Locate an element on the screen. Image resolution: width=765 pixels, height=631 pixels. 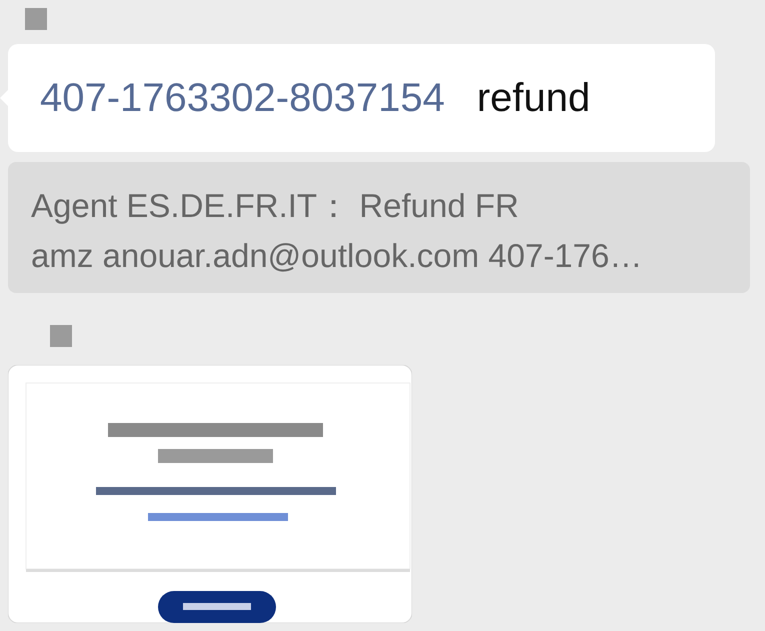
quote-text: Agent ES.DE.FR.IT： Refund FR is located at coordinates (275, 206).